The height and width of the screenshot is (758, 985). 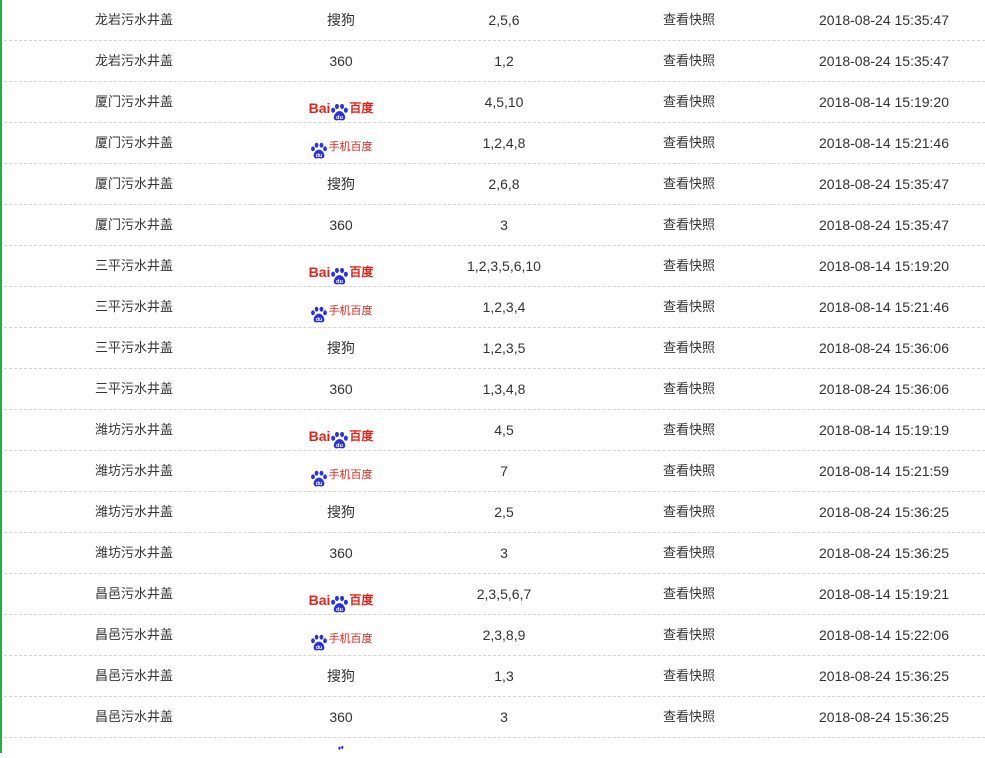 I want to click on baidu-logo: Bai du 百度, so click(x=341, y=271).